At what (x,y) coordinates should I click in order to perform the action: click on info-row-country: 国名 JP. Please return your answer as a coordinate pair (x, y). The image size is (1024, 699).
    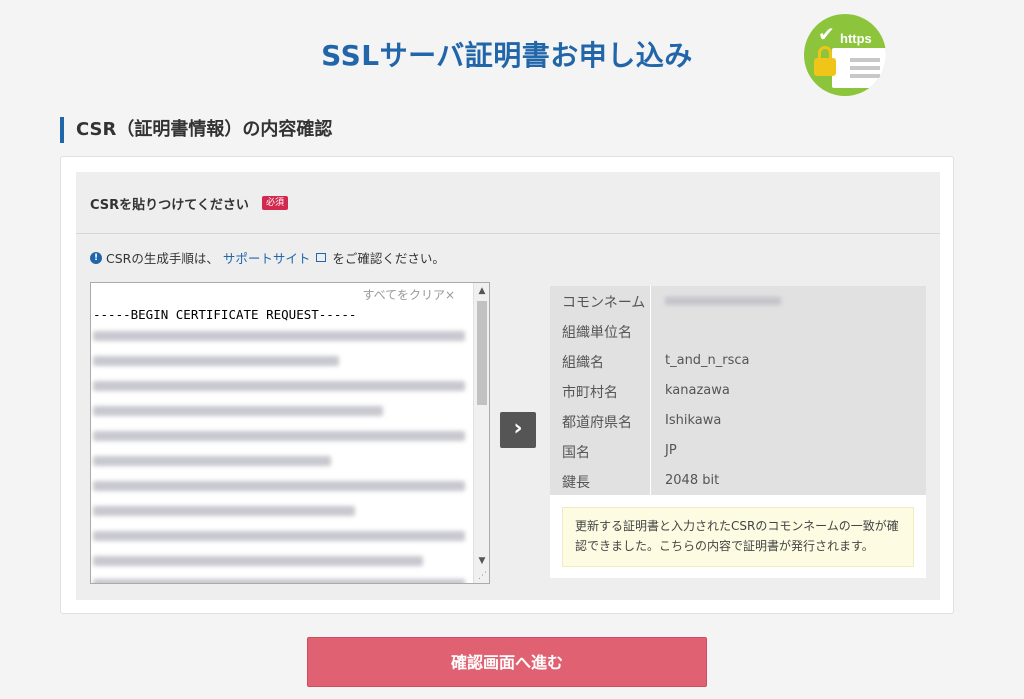
    Looking at the image, I should click on (738, 451).